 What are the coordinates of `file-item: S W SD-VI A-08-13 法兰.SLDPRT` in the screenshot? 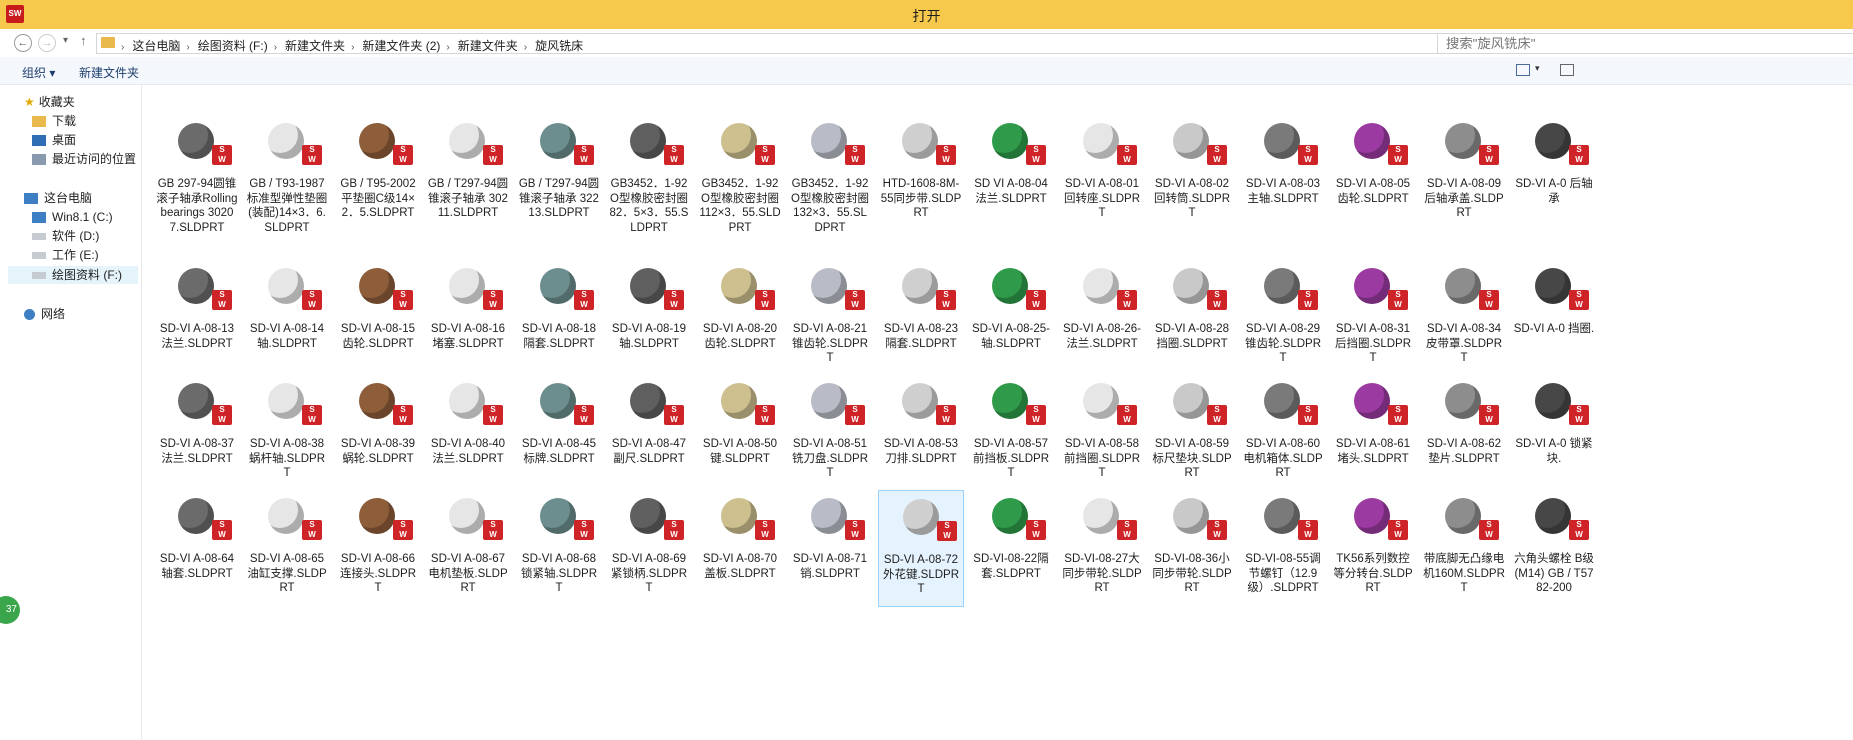 It's located at (197, 312).